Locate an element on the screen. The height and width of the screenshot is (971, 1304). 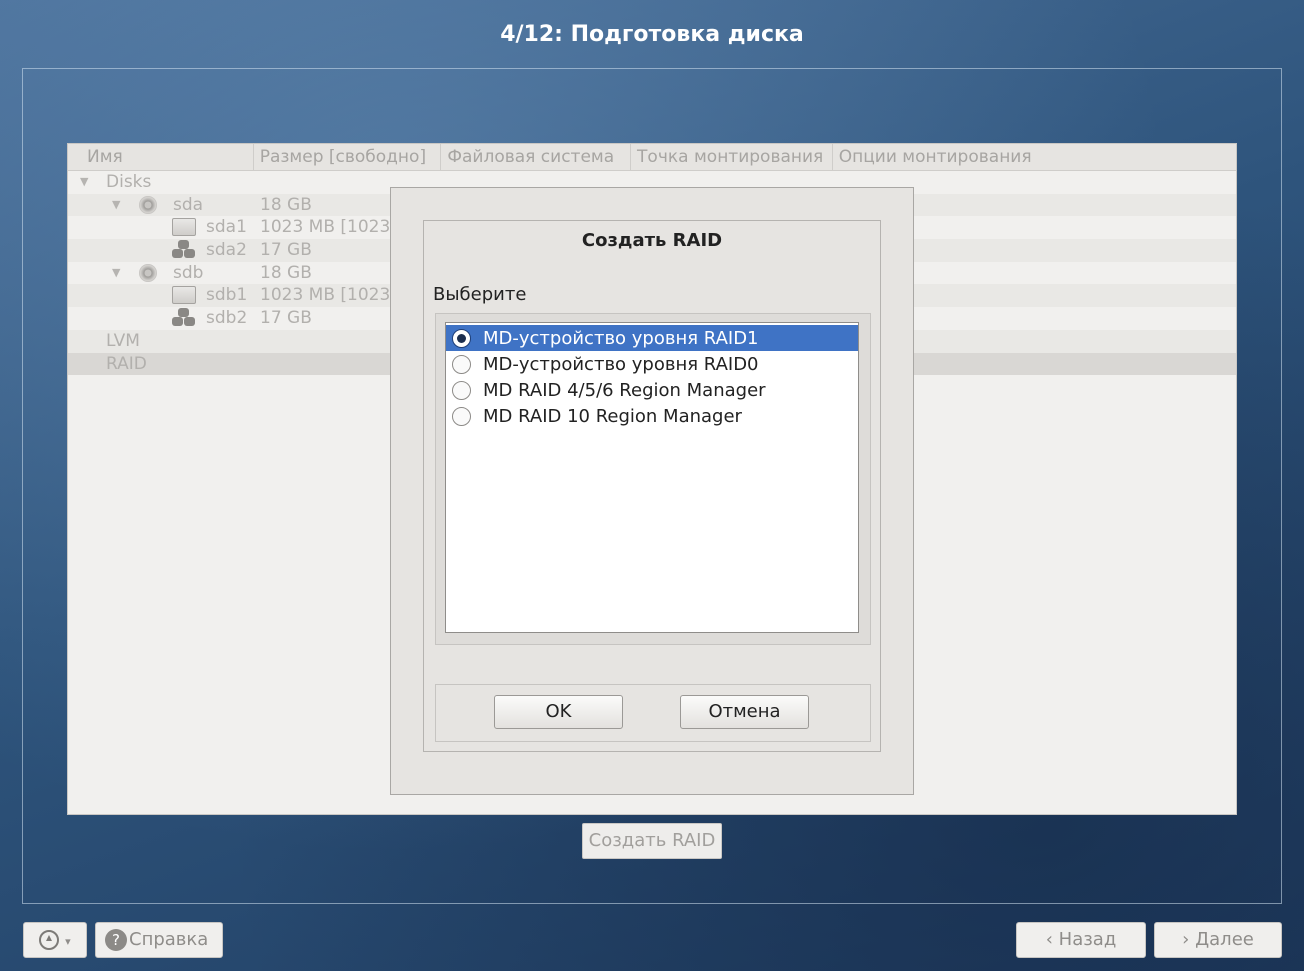
cancel-button: Отмена is located at coordinates (744, 712).